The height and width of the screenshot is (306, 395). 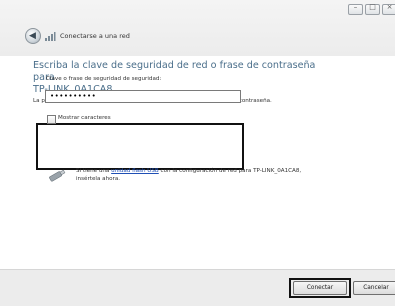 What do you see at coordinates (104, 79) in the screenshot?
I see `security-key-label: Clave o frase de seguridad de seguridad:` at bounding box center [104, 79].